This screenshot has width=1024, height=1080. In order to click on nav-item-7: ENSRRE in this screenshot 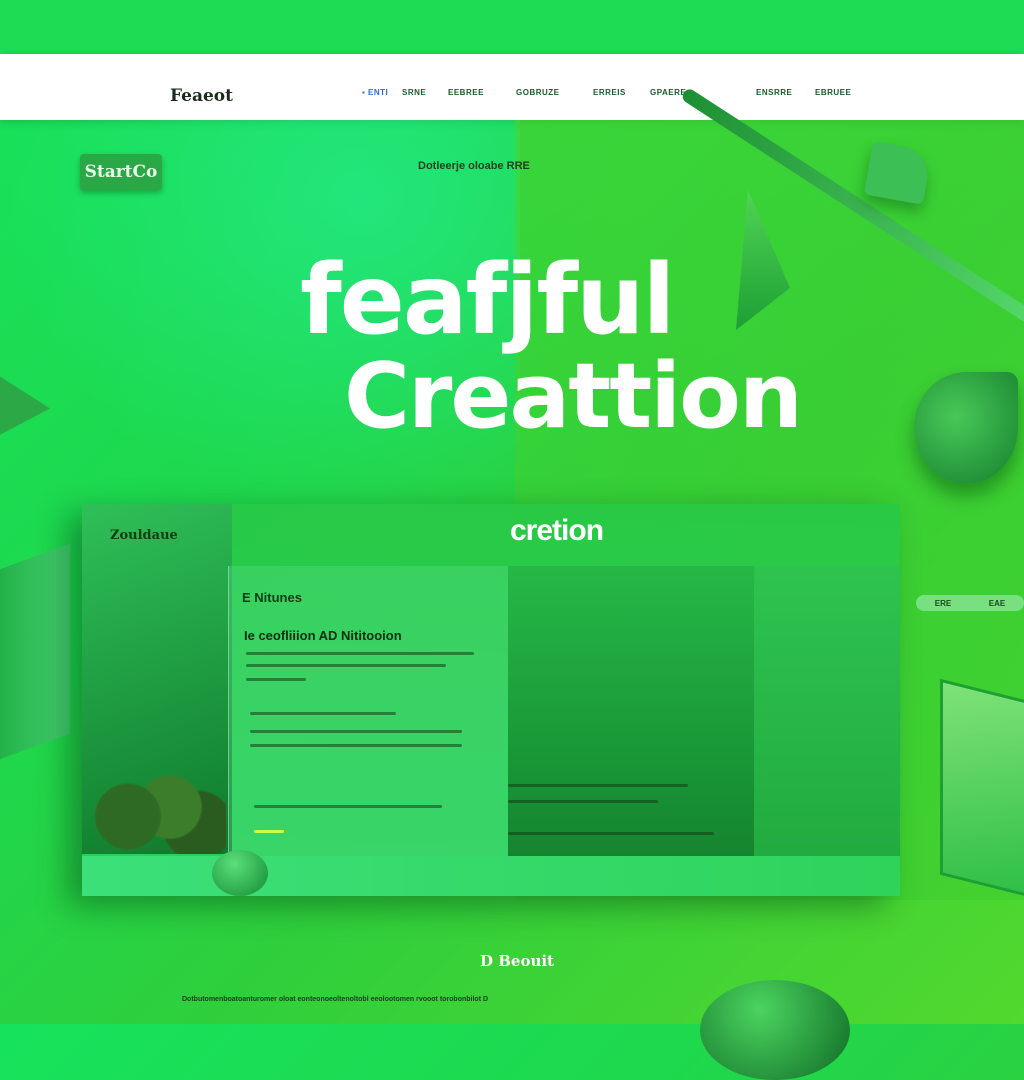, I will do `click(774, 92)`.